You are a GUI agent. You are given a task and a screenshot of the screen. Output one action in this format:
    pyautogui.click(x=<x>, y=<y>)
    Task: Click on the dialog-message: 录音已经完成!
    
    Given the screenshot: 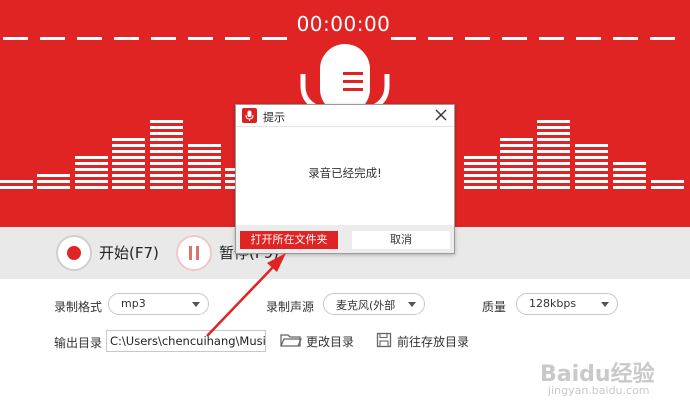 What is the action you would take?
    pyautogui.click(x=345, y=173)
    